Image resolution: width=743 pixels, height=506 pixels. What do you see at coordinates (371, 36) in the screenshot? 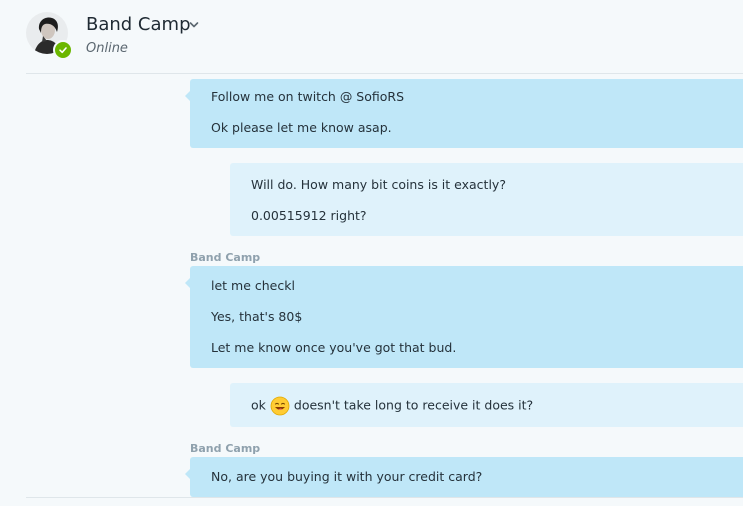
I see `conversation-header: Band Camp Online` at bounding box center [371, 36].